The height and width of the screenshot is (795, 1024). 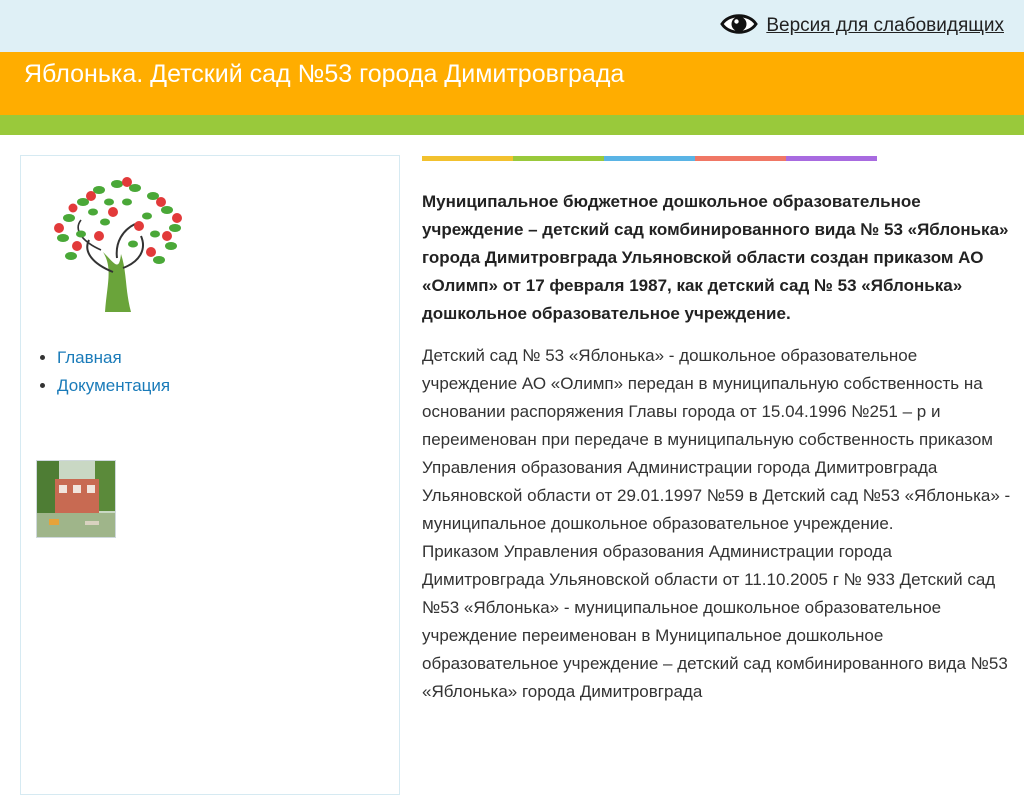 I want to click on accessibility-version-label: Версия для слабовидящих, so click(x=885, y=25).